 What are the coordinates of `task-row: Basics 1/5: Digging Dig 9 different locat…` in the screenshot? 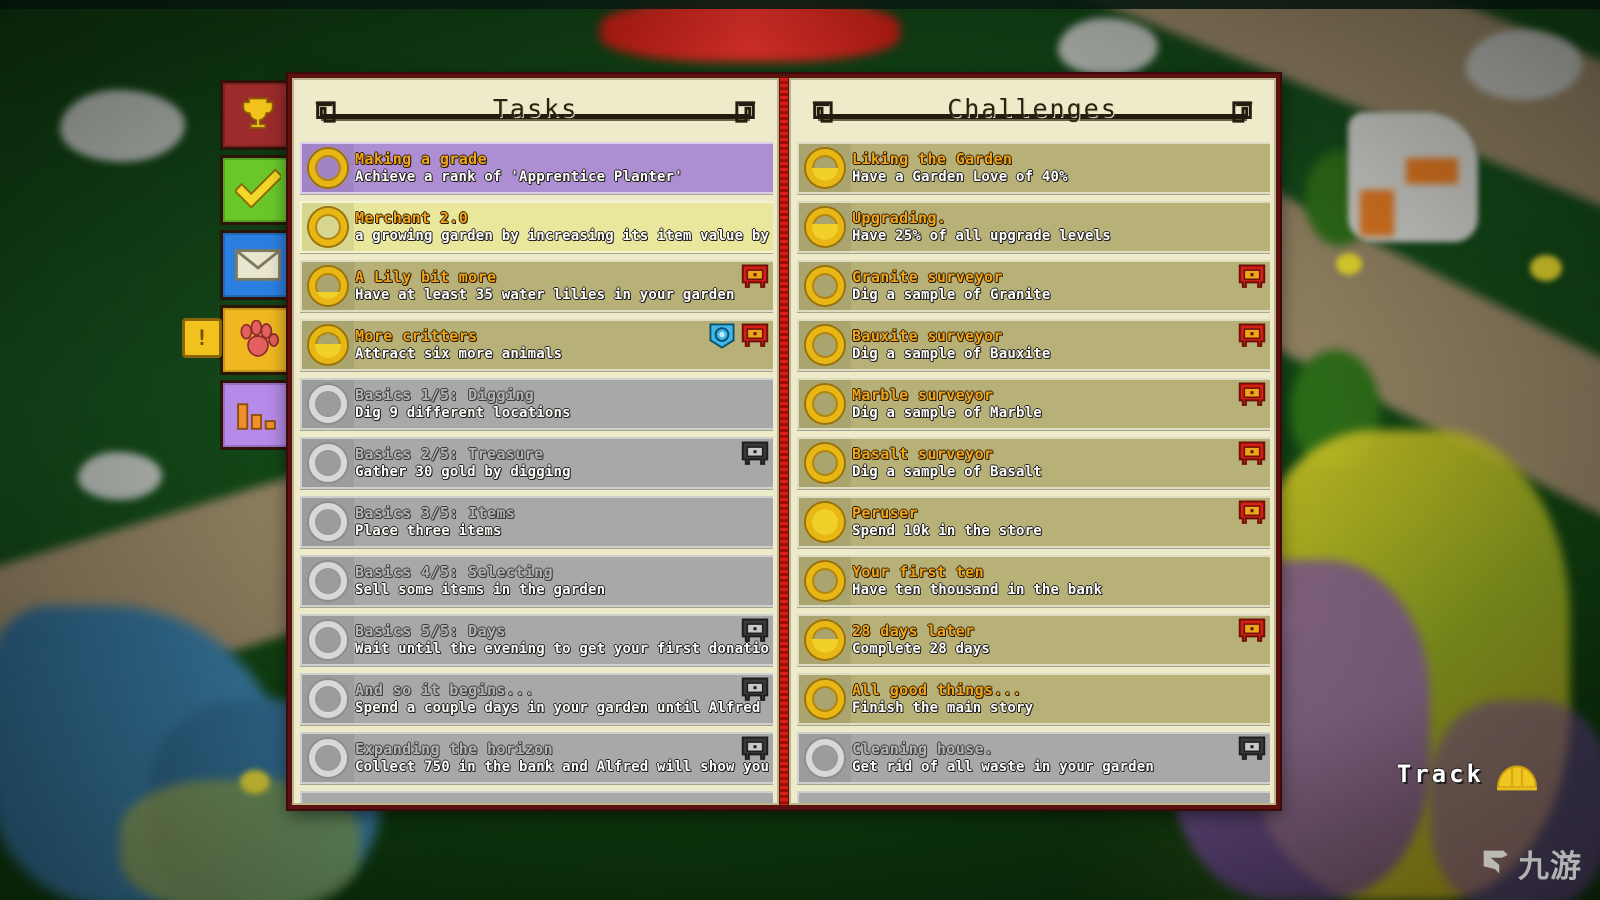 It's located at (536, 404).